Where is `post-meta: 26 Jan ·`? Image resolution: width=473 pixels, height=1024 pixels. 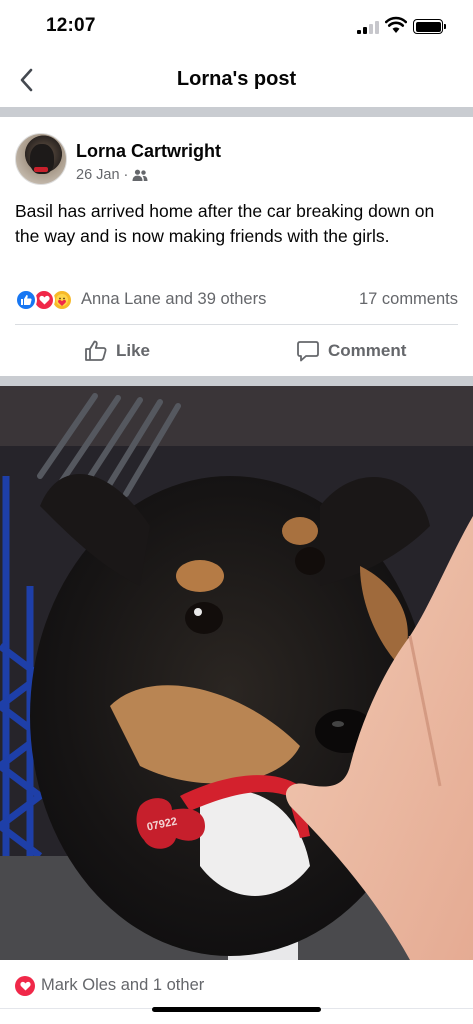 post-meta: 26 Jan · is located at coordinates (112, 175).